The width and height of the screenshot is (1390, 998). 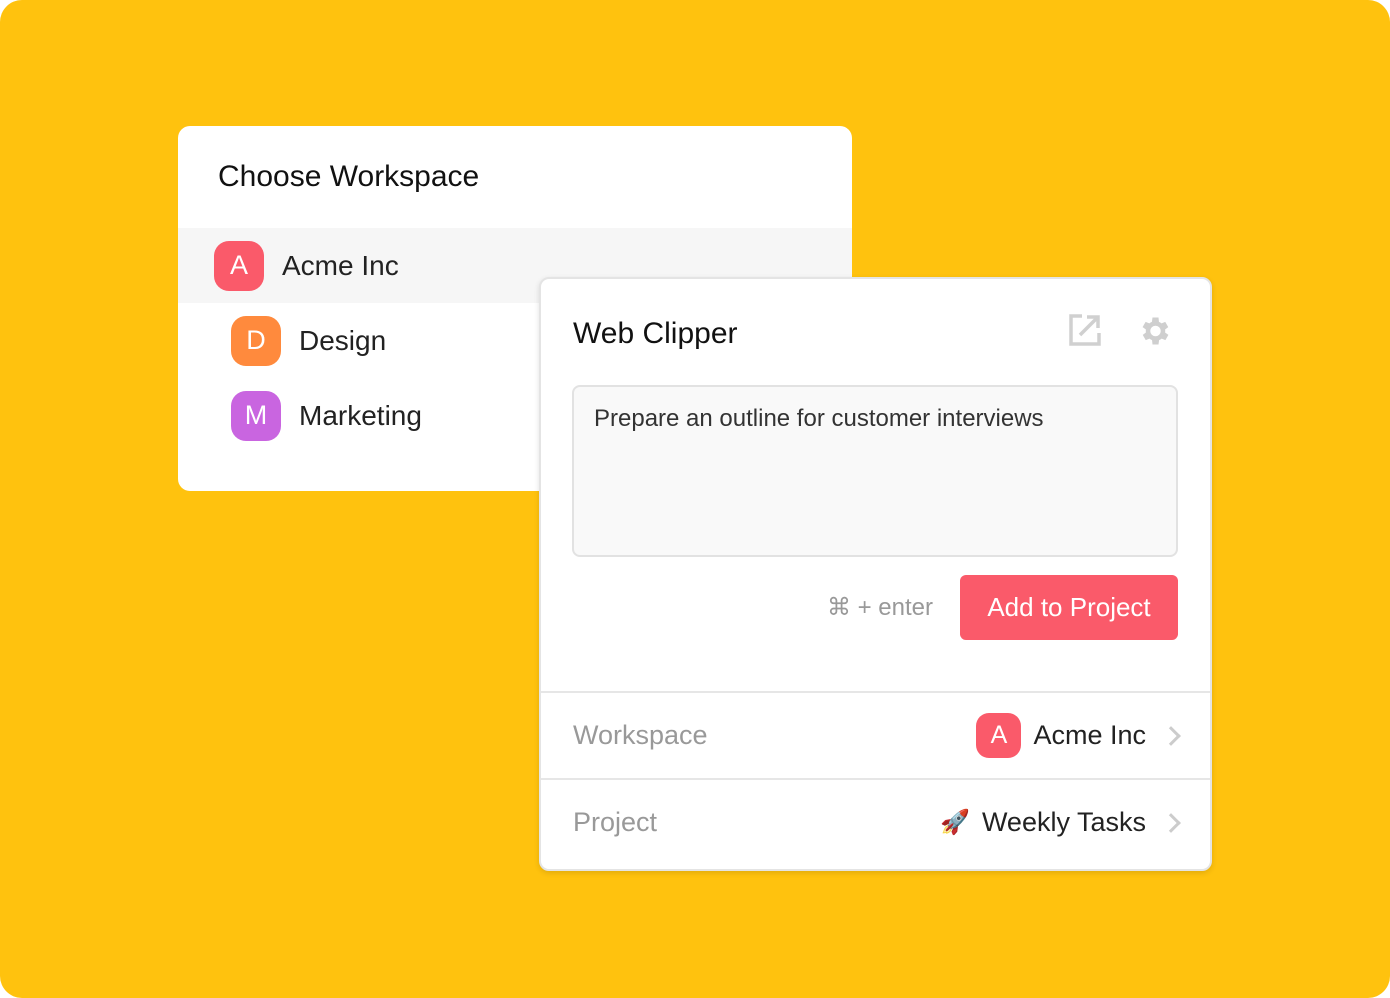 I want to click on shortcut-hint: ⌘ + enter, so click(x=879, y=607).